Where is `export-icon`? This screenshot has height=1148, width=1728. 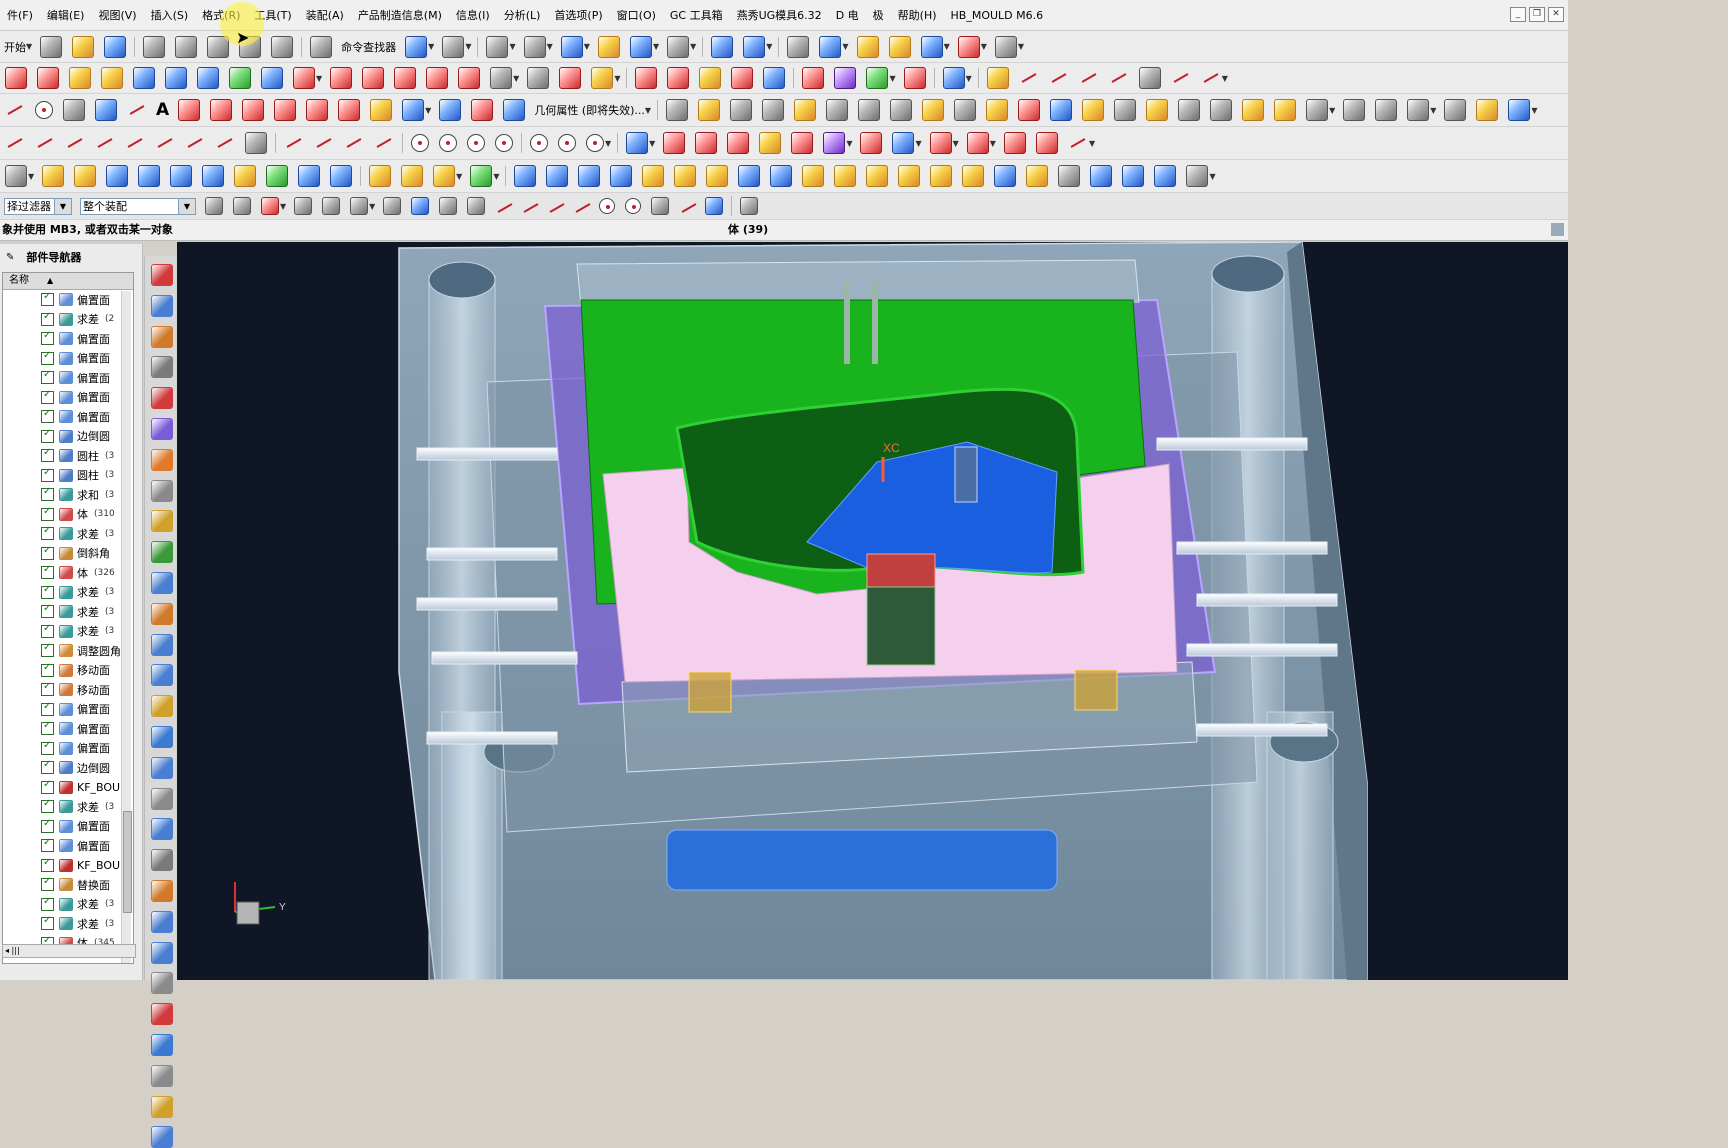
export-icon is located at coordinates (1519, 110).